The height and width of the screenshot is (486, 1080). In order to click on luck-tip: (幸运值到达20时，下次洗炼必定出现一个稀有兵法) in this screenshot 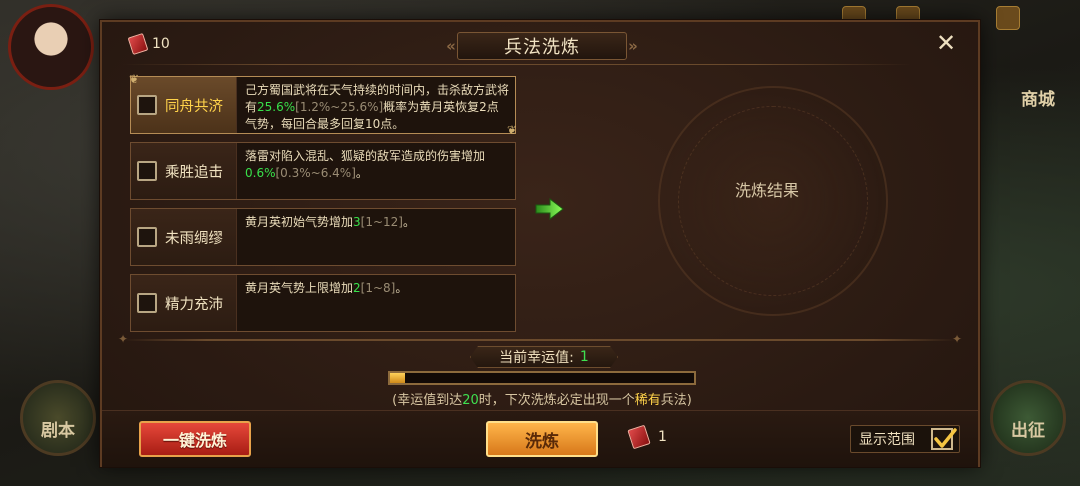, I will do `click(542, 398)`.